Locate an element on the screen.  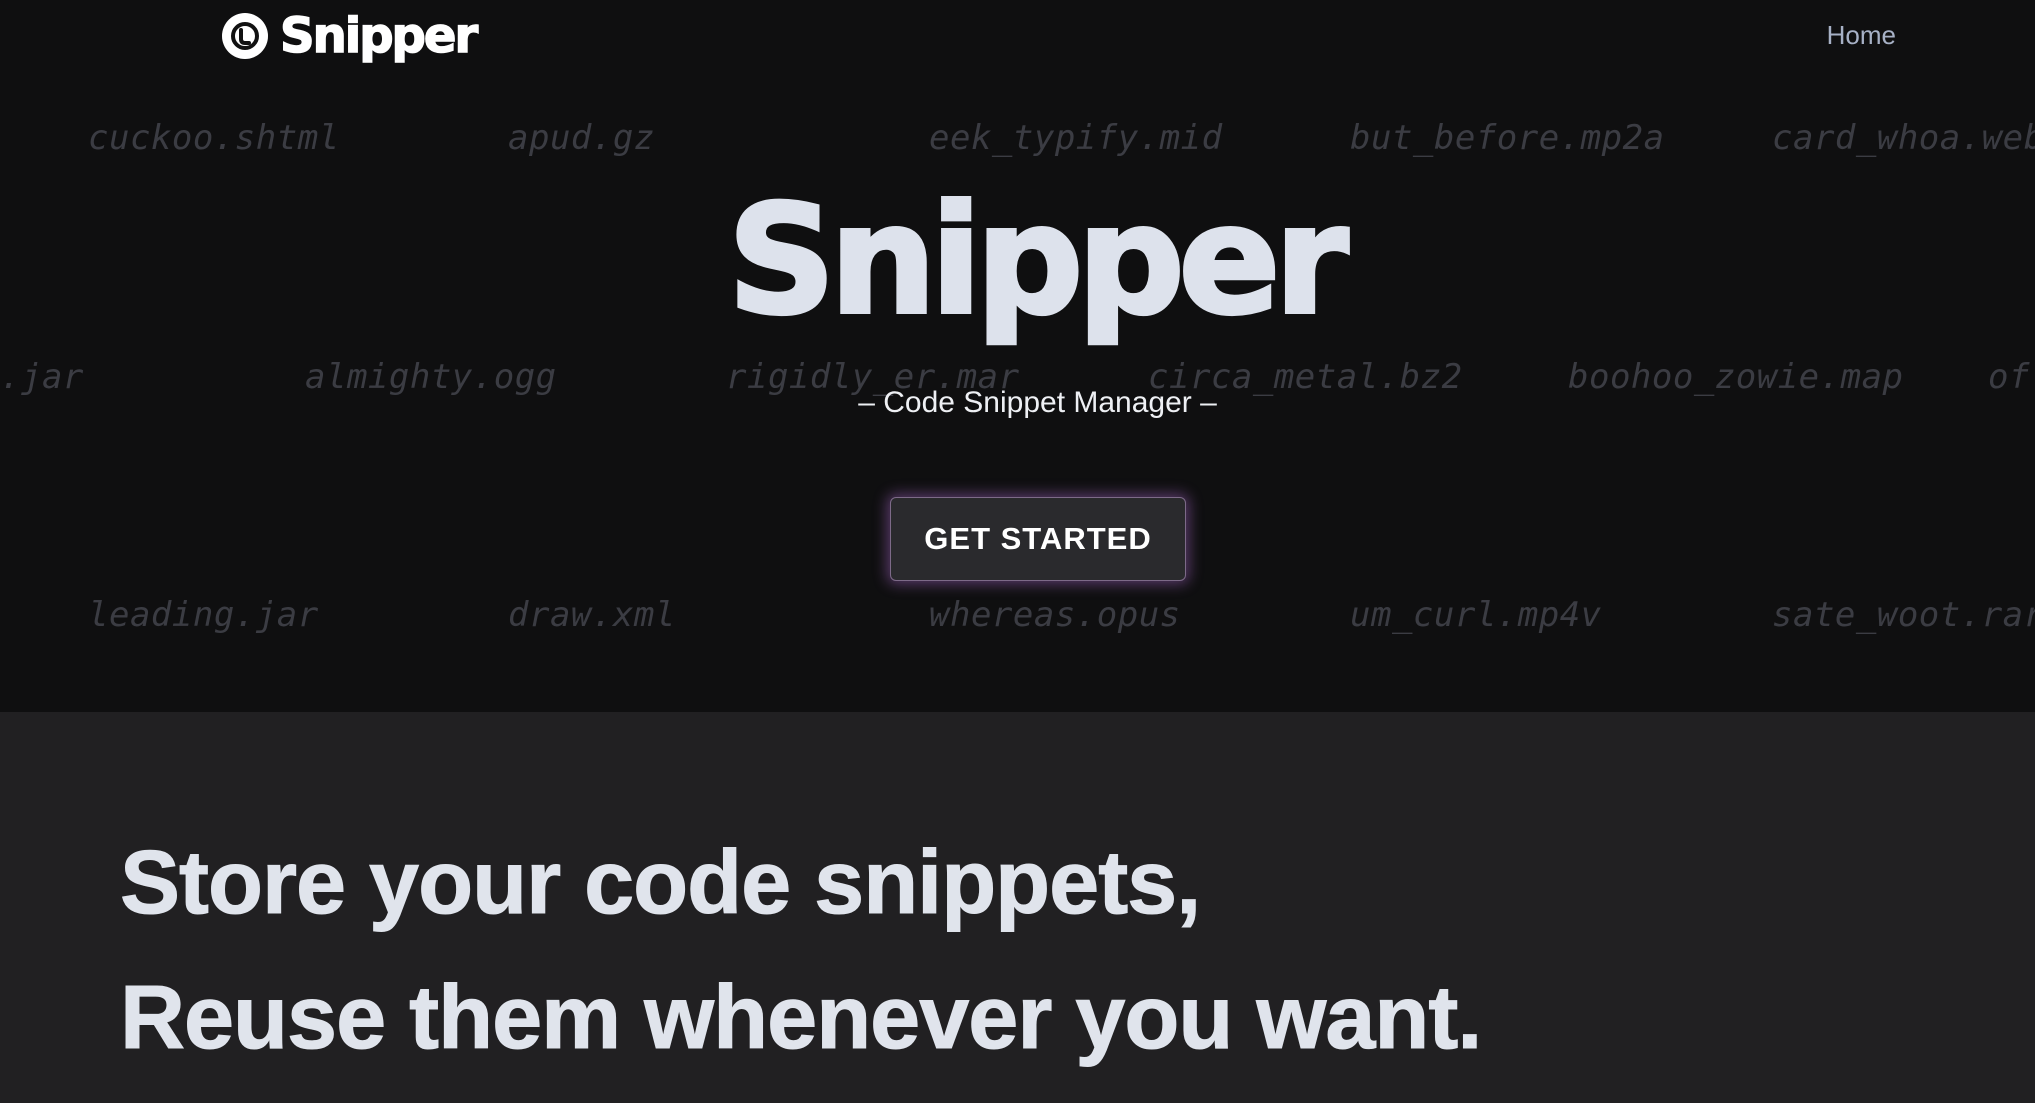
feature-heading-line-1: Store your code snippets, is located at coordinates (660, 883).